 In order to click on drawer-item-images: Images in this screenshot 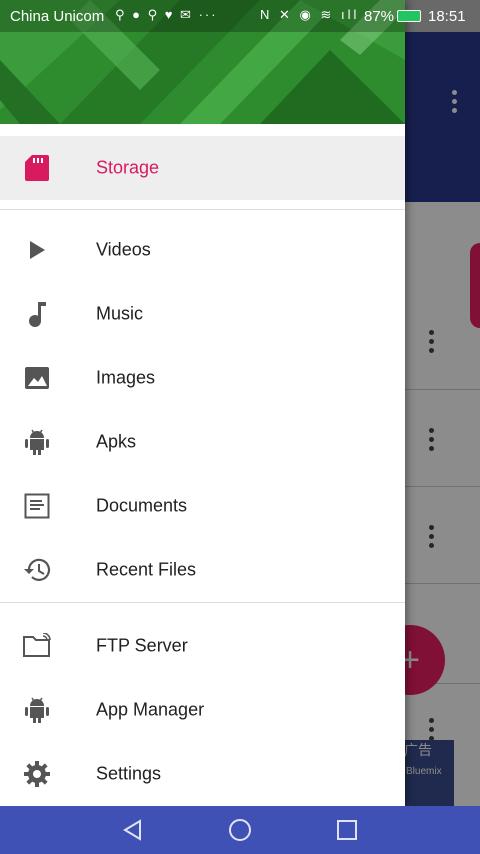, I will do `click(202, 378)`.